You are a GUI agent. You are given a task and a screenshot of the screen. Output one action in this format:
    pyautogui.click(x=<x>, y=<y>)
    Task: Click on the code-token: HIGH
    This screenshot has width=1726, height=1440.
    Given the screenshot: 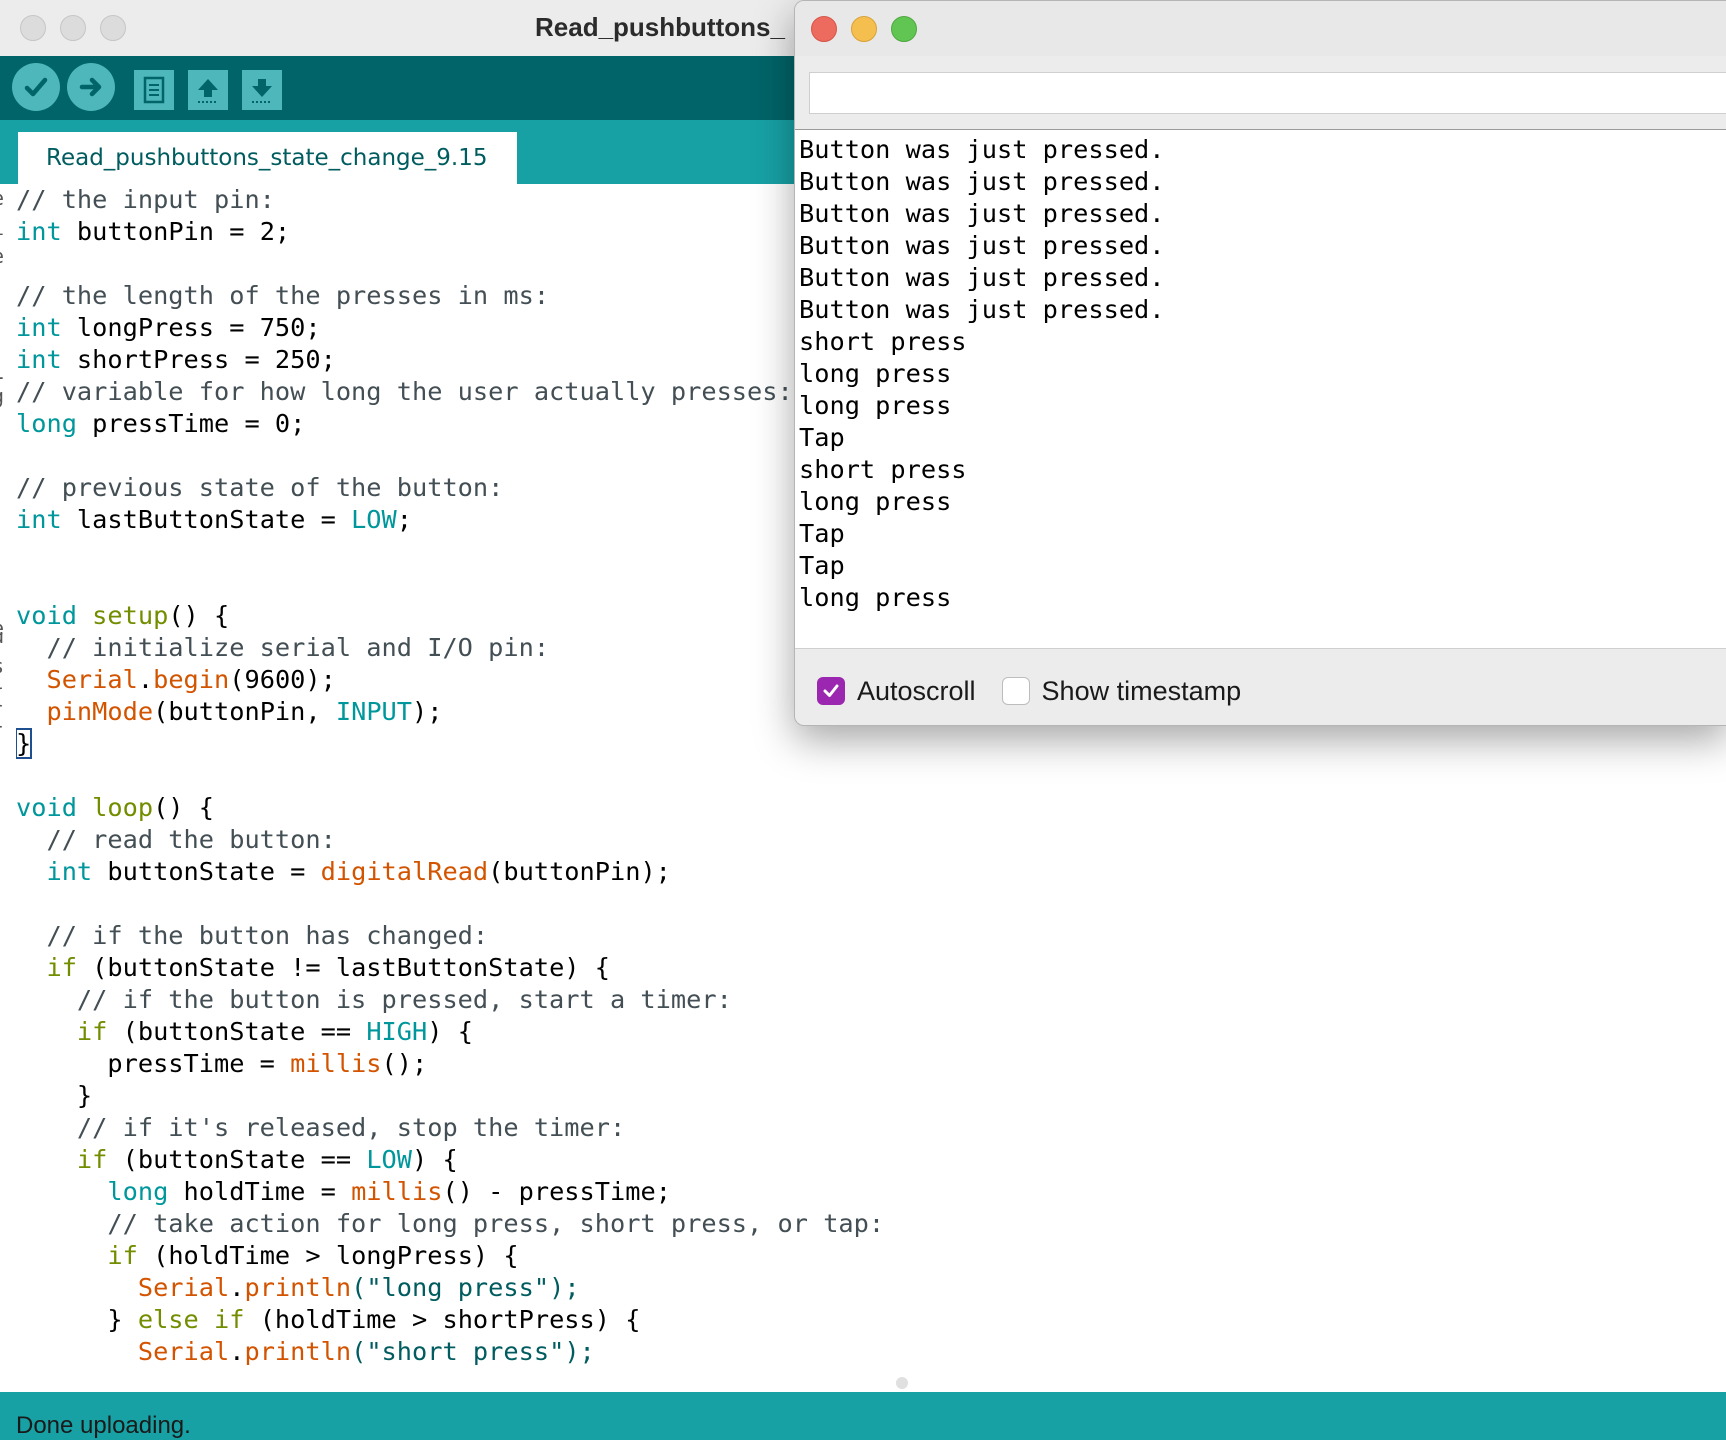 What is the action you would take?
    pyautogui.click(x=397, y=1031)
    